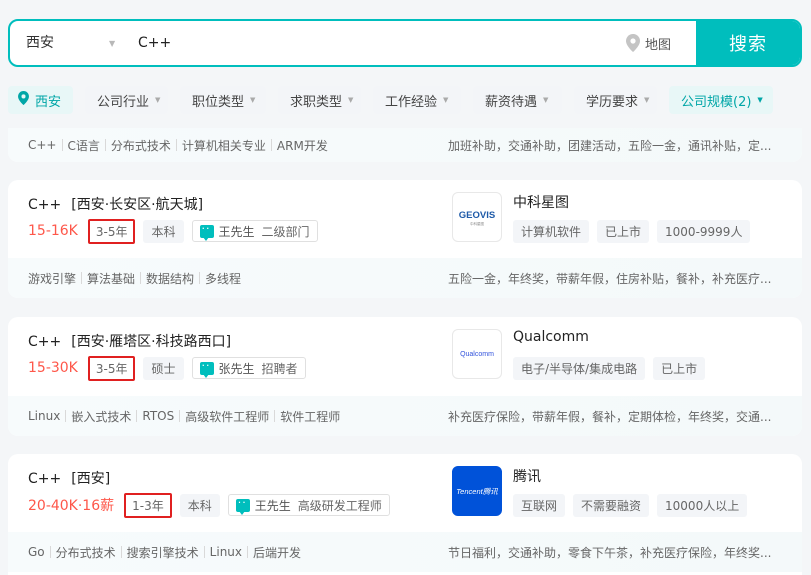 This screenshot has height=575, width=811. I want to click on degree-tag: 本科, so click(163, 231).